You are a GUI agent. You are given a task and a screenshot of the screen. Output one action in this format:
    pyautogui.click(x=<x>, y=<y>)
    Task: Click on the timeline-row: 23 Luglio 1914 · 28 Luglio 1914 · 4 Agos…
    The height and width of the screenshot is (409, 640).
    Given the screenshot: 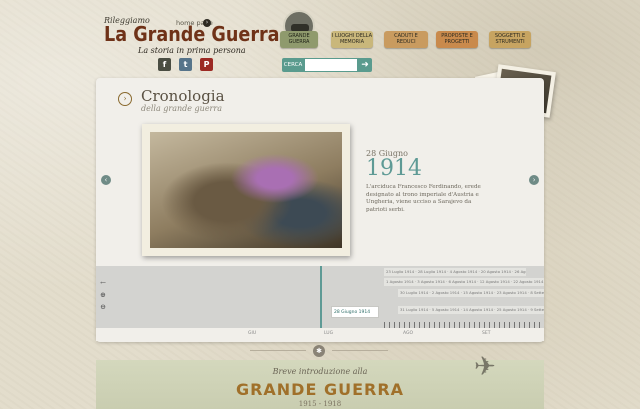 What is the action you would take?
    pyautogui.click(x=455, y=272)
    